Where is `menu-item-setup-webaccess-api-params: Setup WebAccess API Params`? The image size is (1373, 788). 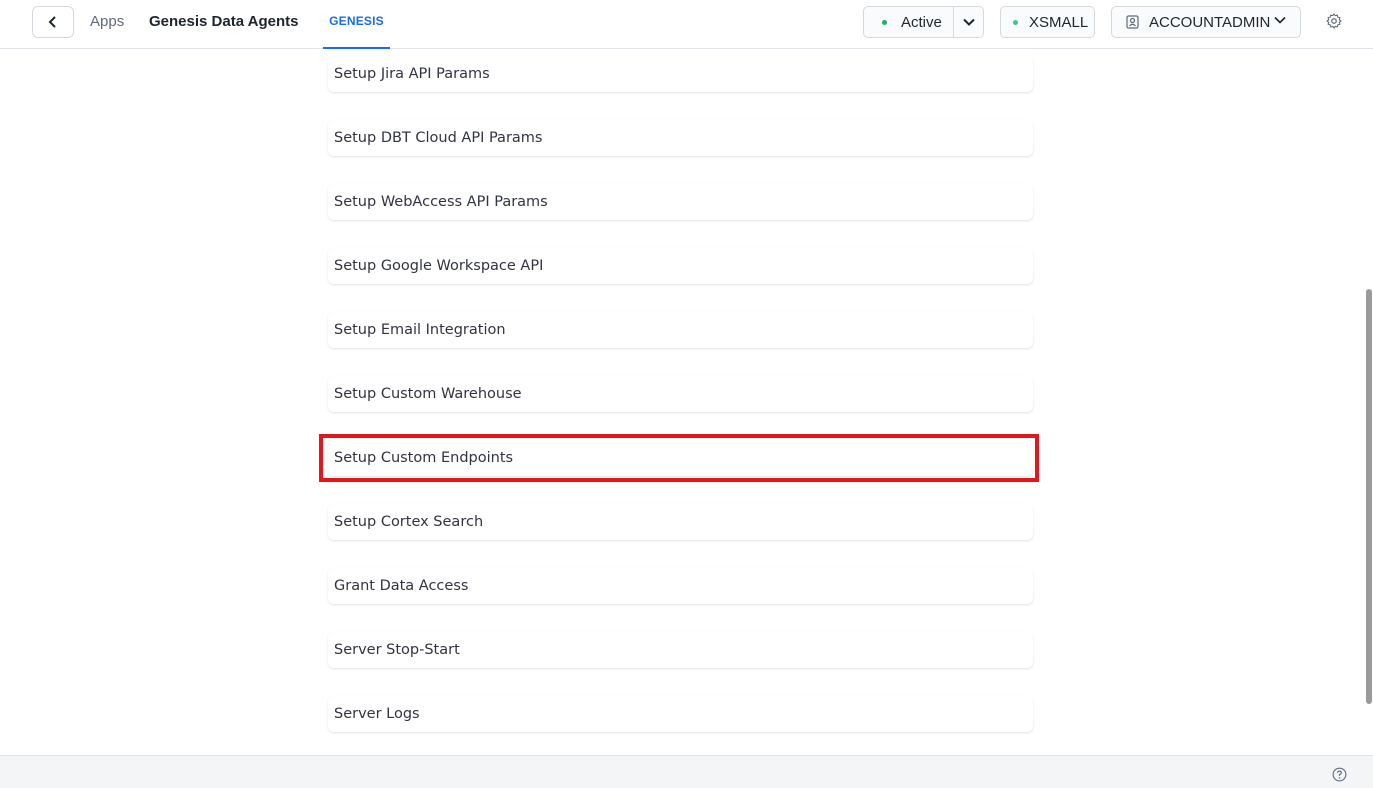 menu-item-setup-webaccess-api-params: Setup WebAccess API Params is located at coordinates (680, 202).